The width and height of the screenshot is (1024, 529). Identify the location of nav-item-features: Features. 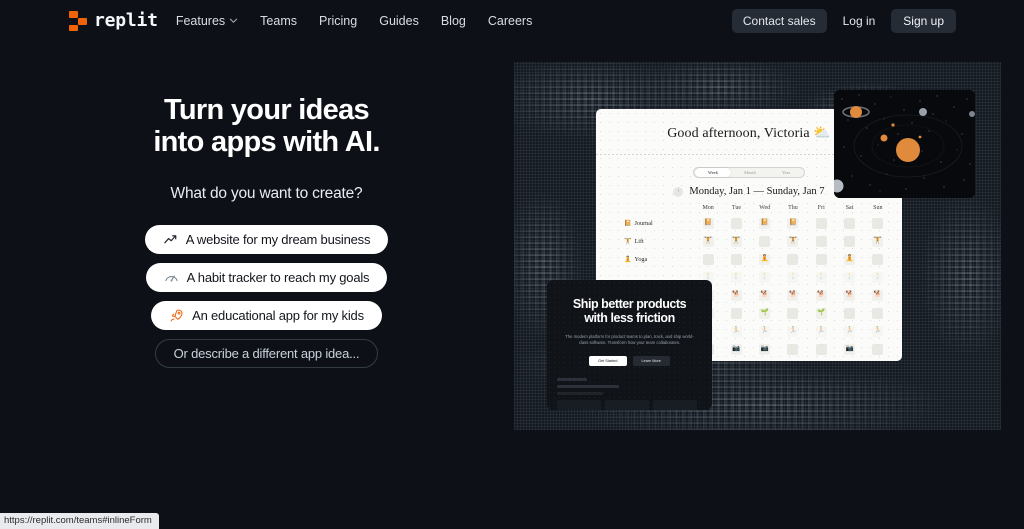
(207, 21).